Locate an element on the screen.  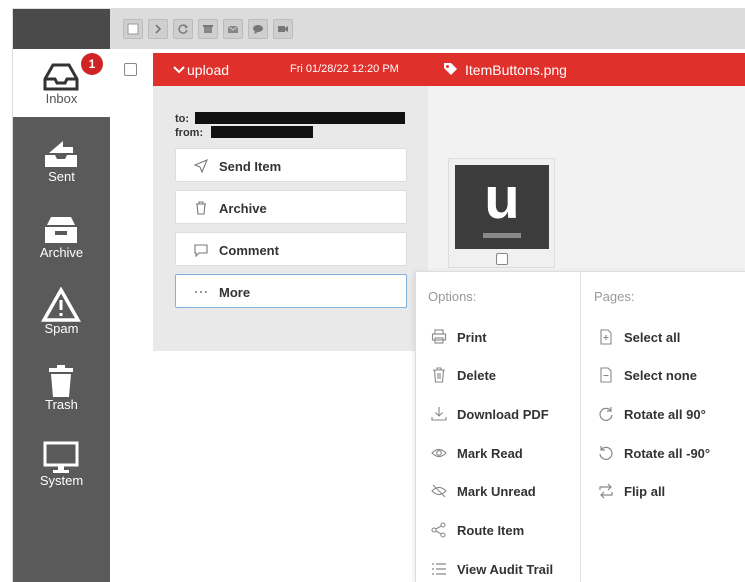
checkbox-icon is located at coordinates (133, 29).